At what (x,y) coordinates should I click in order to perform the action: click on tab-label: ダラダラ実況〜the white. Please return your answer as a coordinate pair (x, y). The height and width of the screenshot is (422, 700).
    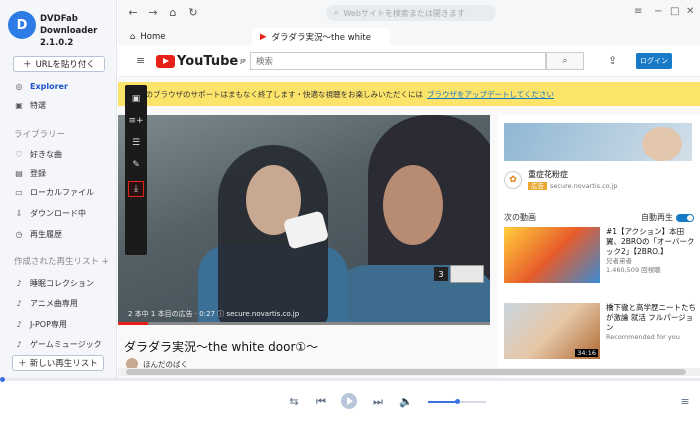
    Looking at the image, I should click on (321, 37).